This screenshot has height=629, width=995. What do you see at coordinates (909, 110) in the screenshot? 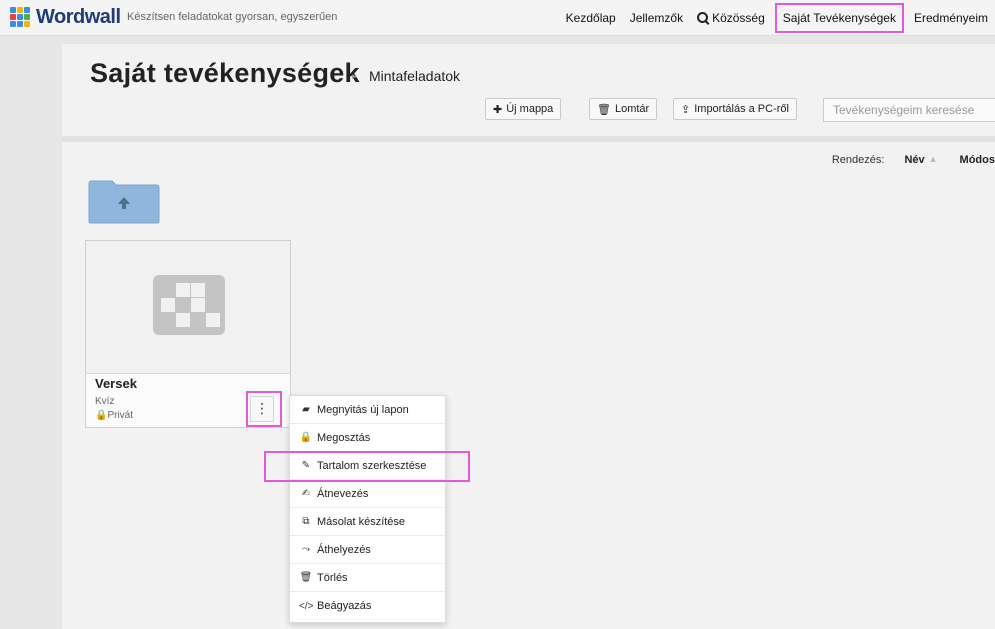
I see `search-input` at bounding box center [909, 110].